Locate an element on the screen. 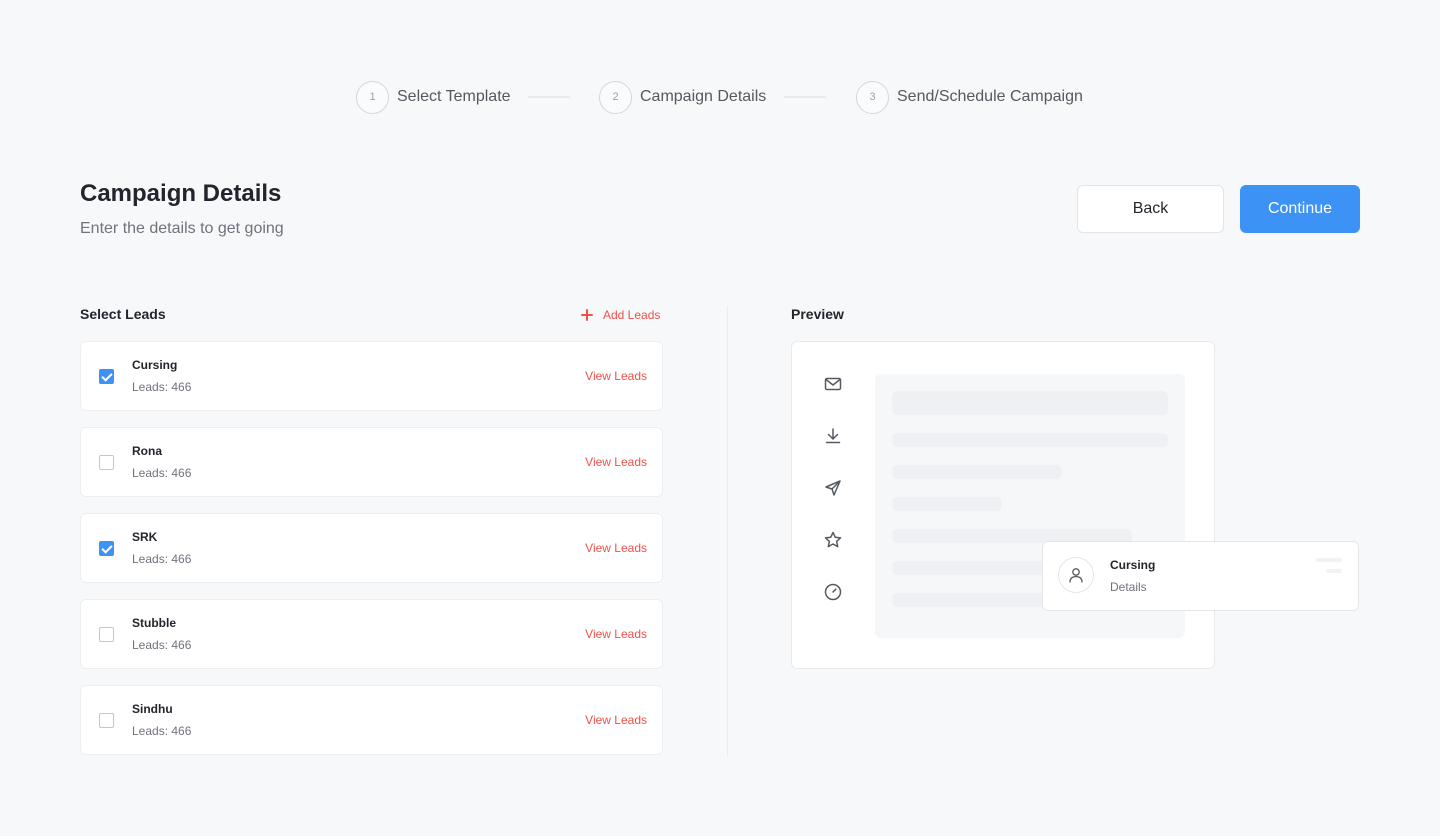 Image resolution: width=1440 pixels, height=836 pixels. plus-icon is located at coordinates (587, 315).